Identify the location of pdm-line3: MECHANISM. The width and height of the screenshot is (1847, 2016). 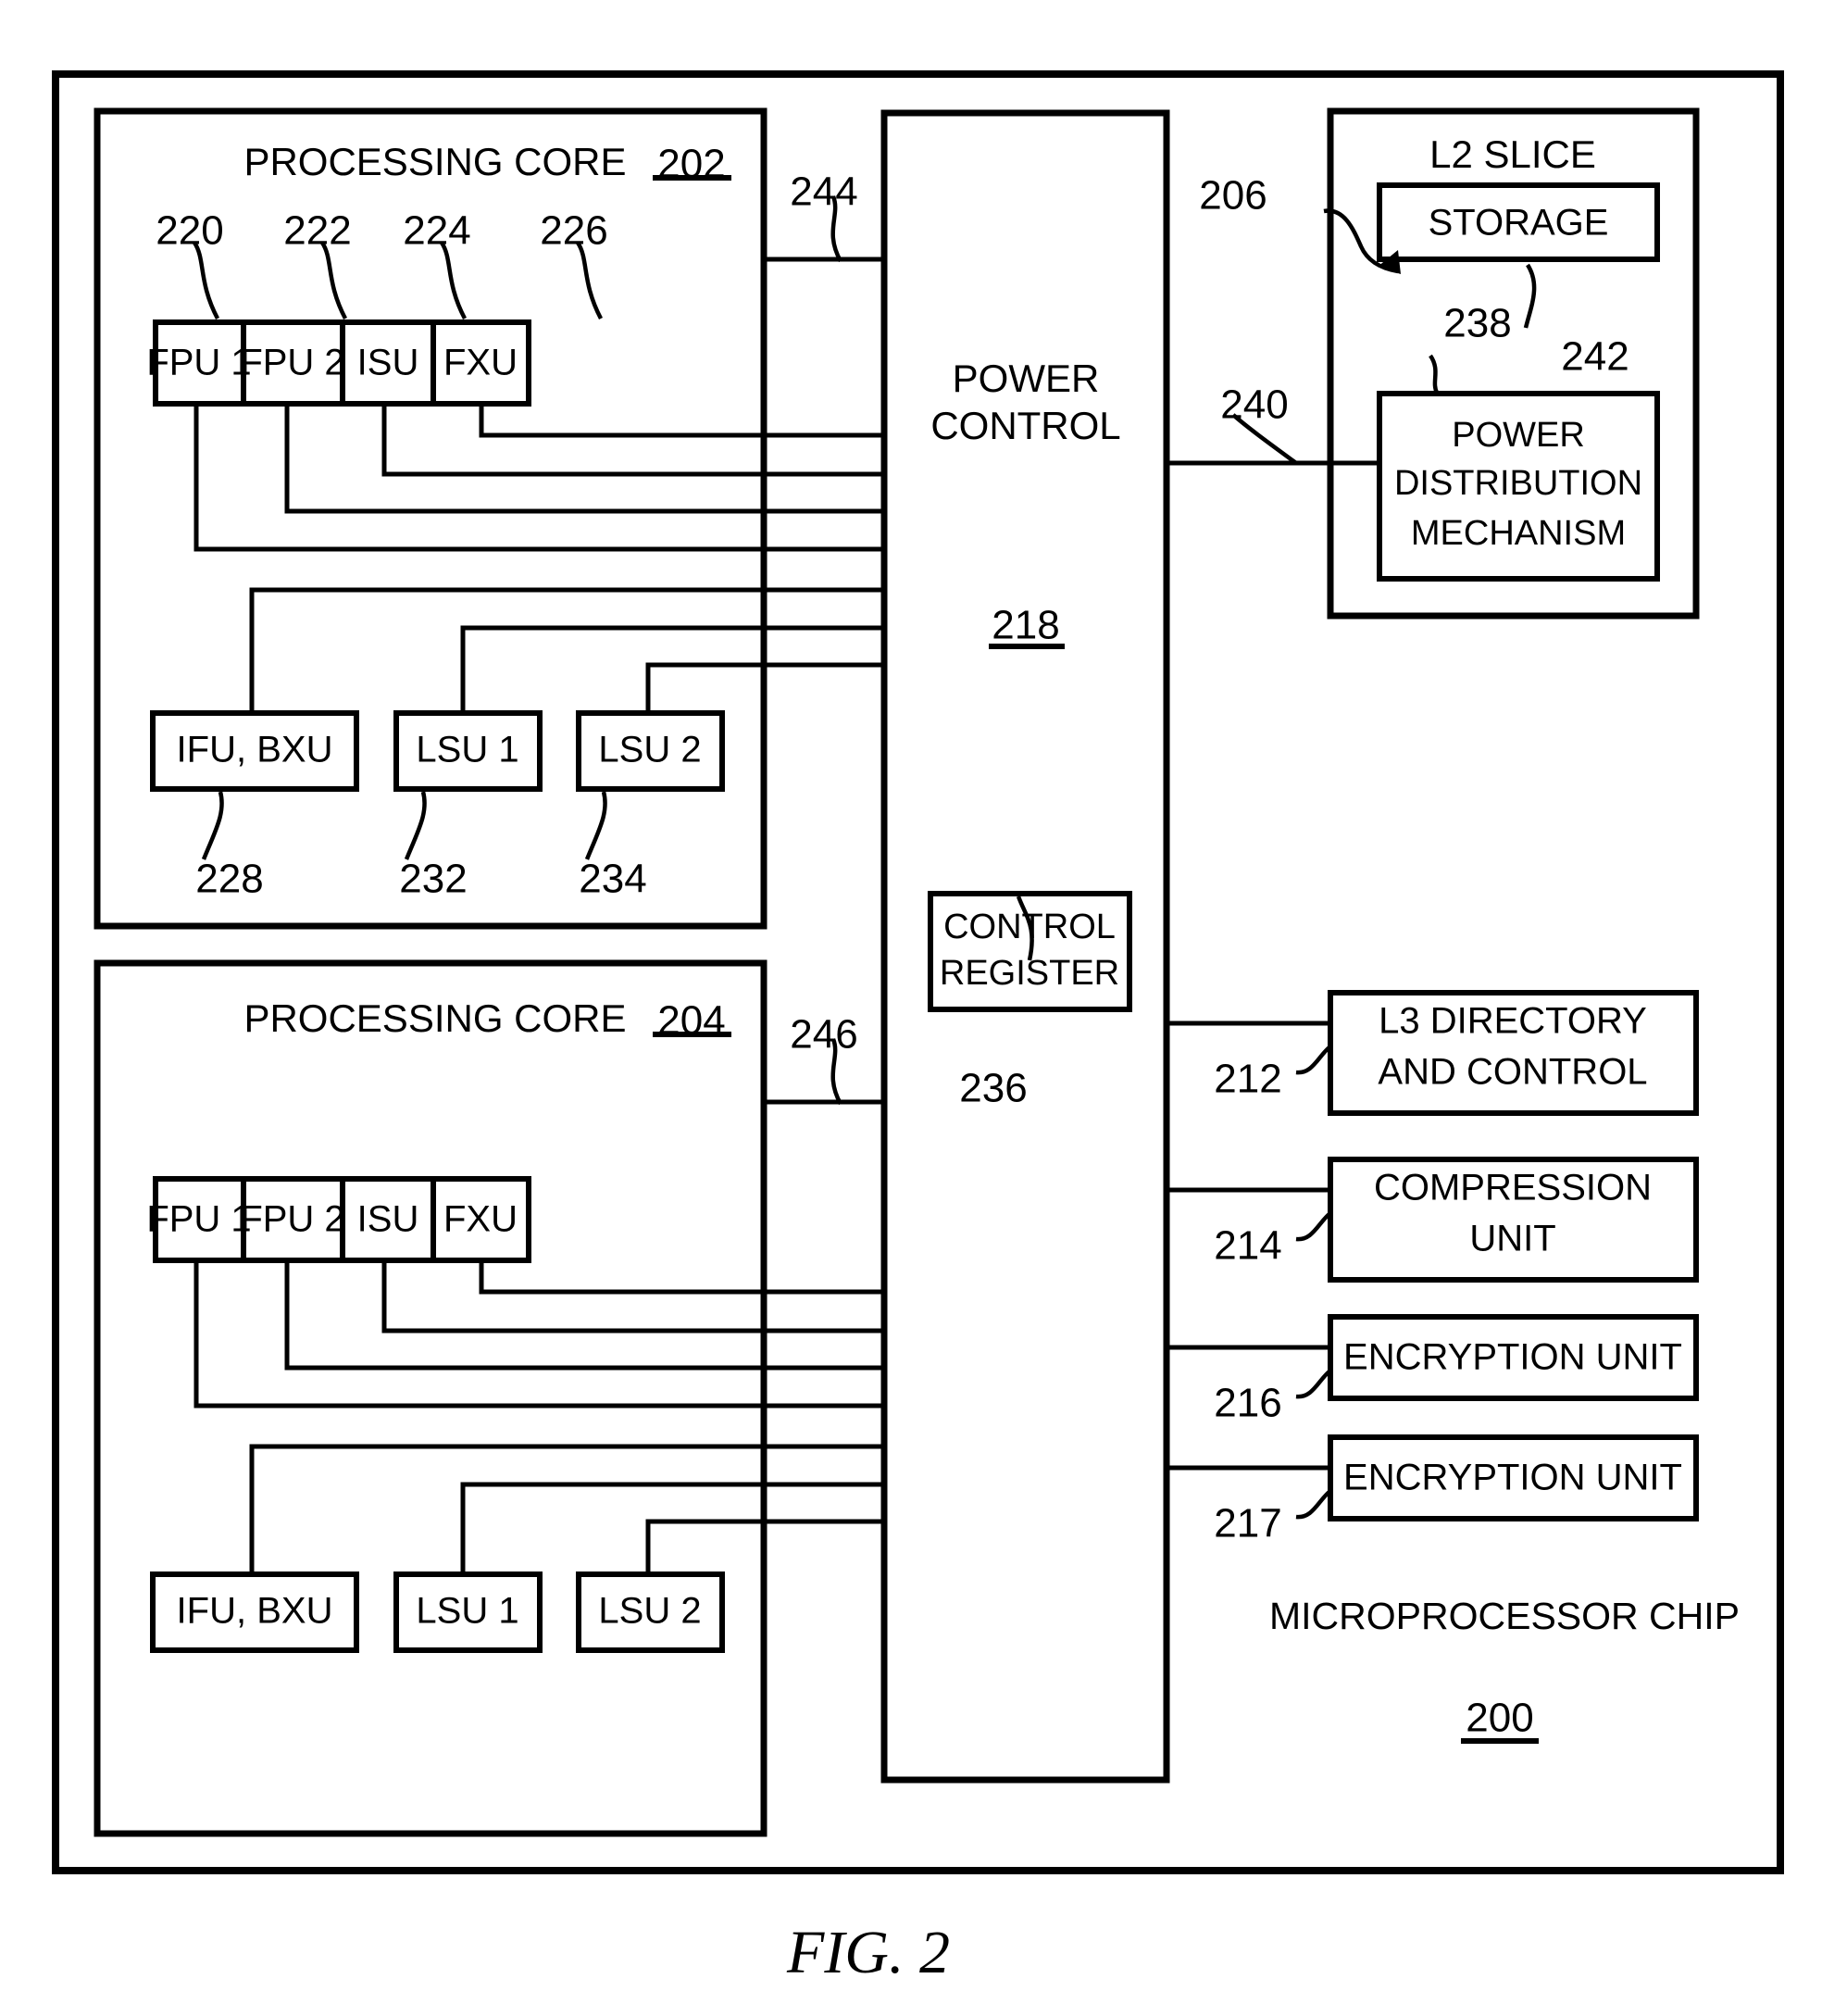
(1518, 533).